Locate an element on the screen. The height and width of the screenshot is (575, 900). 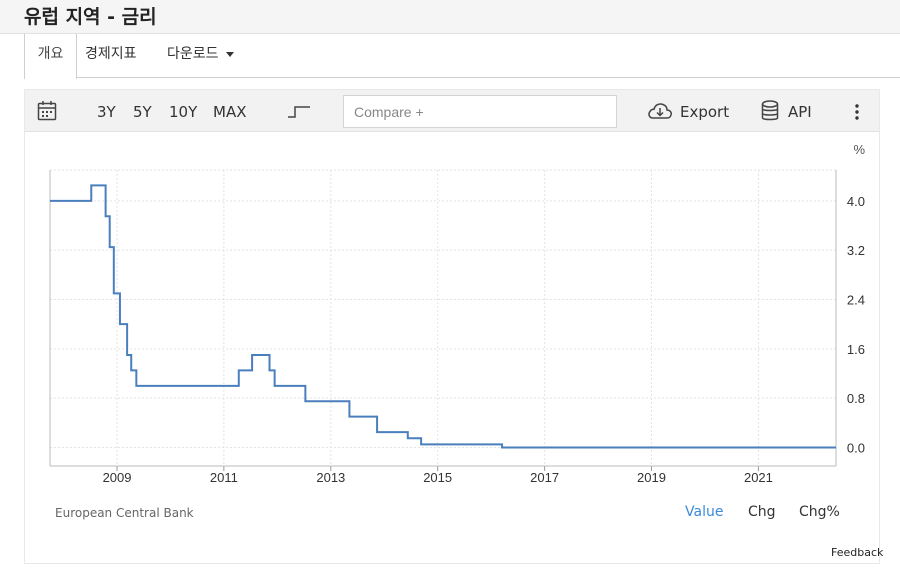
mode-chg-button: Chg is located at coordinates (762, 512).